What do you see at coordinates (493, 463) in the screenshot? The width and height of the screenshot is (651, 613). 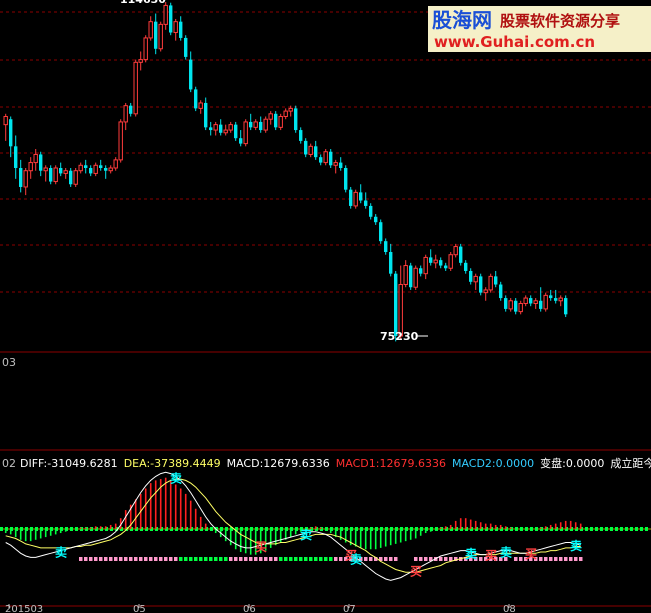 I see `legend-item-4: MACD2:0.0000` at bounding box center [493, 463].